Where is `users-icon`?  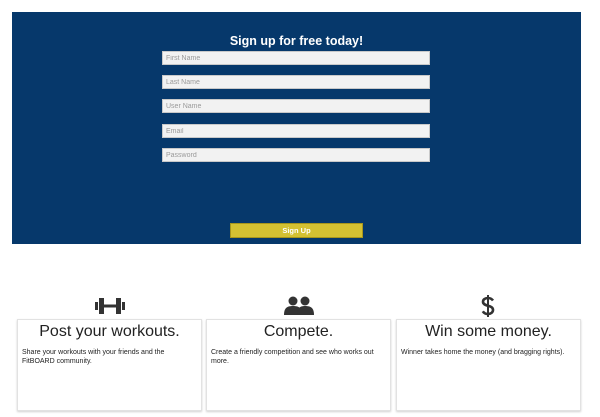
users-icon is located at coordinates (299, 306).